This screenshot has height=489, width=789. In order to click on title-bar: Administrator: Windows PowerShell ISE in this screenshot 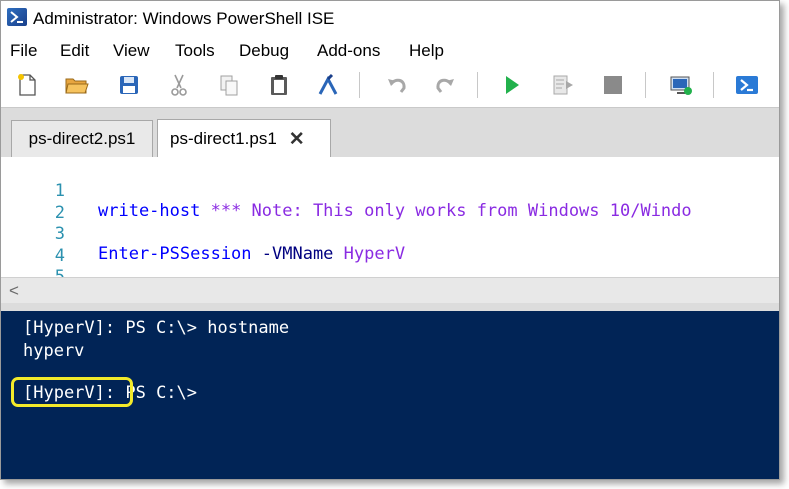, I will do `click(390, 19)`.